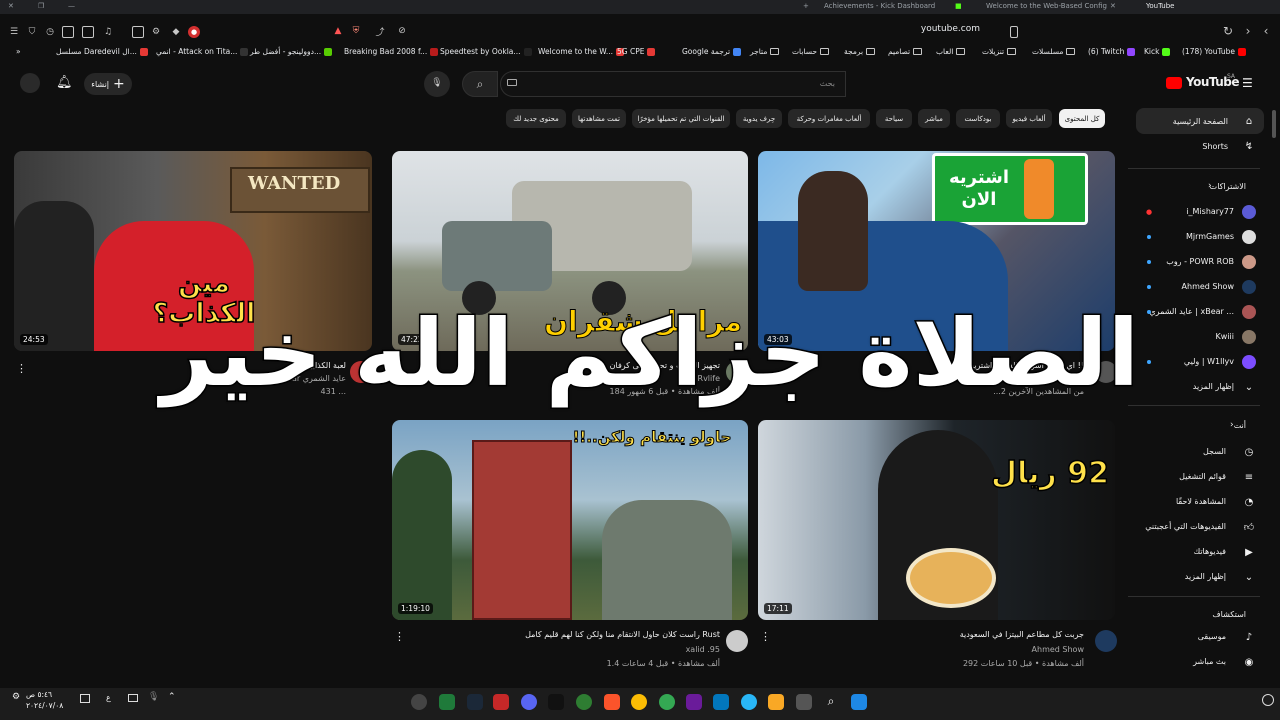  I want to click on tabs-icon, so click(68, 32).